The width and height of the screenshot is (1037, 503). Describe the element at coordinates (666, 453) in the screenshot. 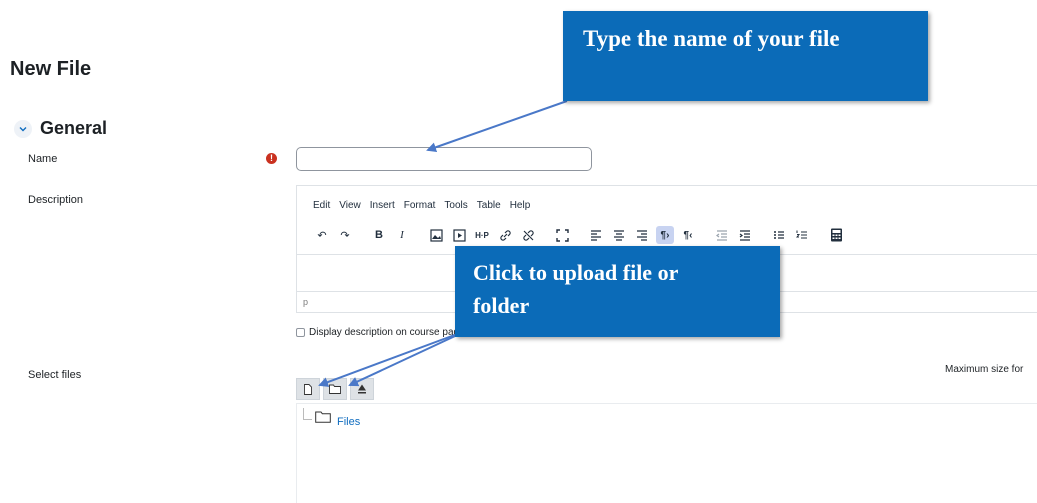

I see `filemanager-area: Files` at that location.